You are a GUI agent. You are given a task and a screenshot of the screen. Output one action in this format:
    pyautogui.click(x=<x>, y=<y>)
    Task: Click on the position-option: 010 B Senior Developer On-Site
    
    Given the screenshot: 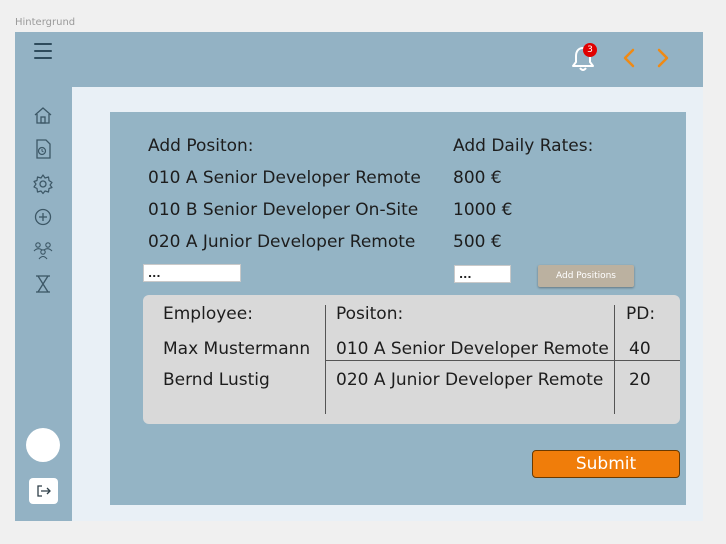 What is the action you would take?
    pyautogui.click(x=283, y=210)
    